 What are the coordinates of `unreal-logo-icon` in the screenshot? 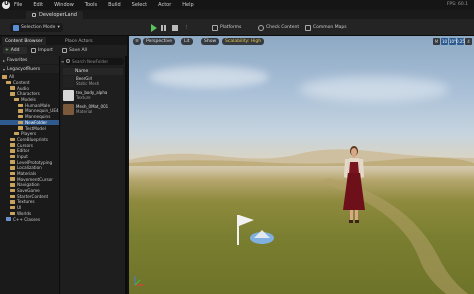 It's located at (6, 4).